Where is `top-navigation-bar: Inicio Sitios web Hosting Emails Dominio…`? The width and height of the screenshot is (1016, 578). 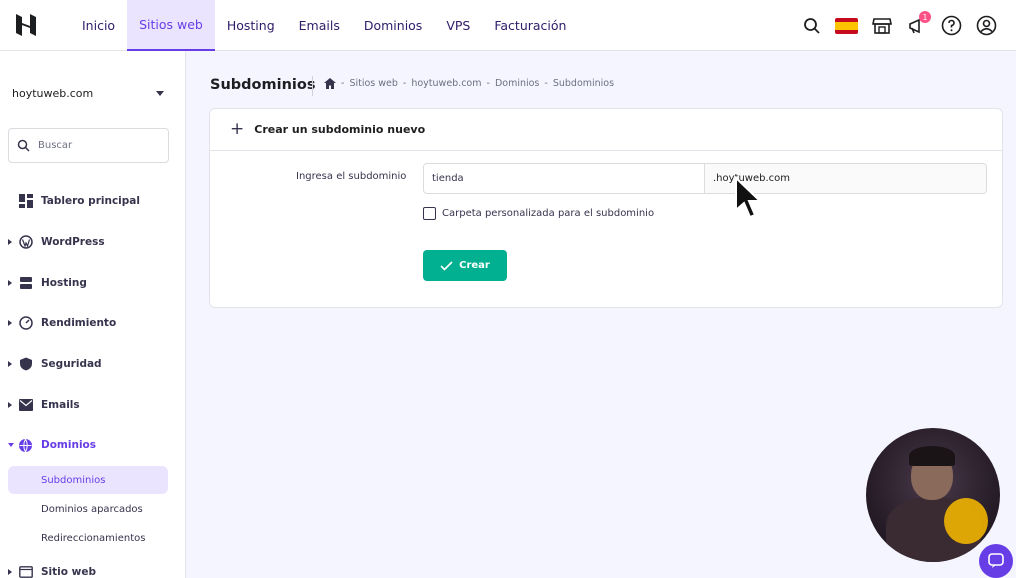
top-navigation-bar: Inicio Sitios web Hosting Emails Dominio… is located at coordinates (508, 25).